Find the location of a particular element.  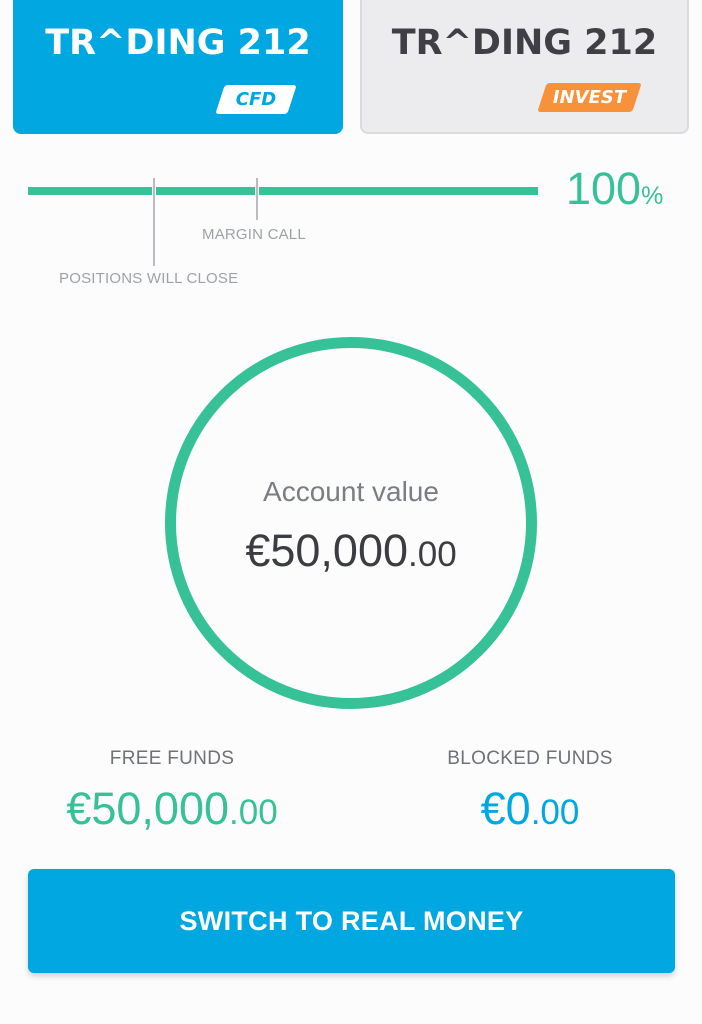

invest-badge: INVEST is located at coordinates (589, 97).